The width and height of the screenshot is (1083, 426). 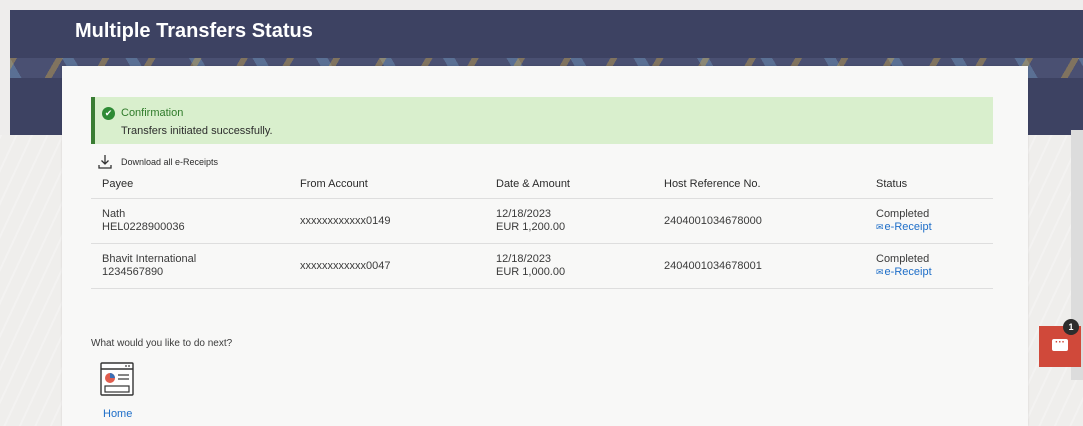 What do you see at coordinates (345, 266) in the screenshot?
I see `from-account: xxxxxxxxxxxx0047` at bounding box center [345, 266].